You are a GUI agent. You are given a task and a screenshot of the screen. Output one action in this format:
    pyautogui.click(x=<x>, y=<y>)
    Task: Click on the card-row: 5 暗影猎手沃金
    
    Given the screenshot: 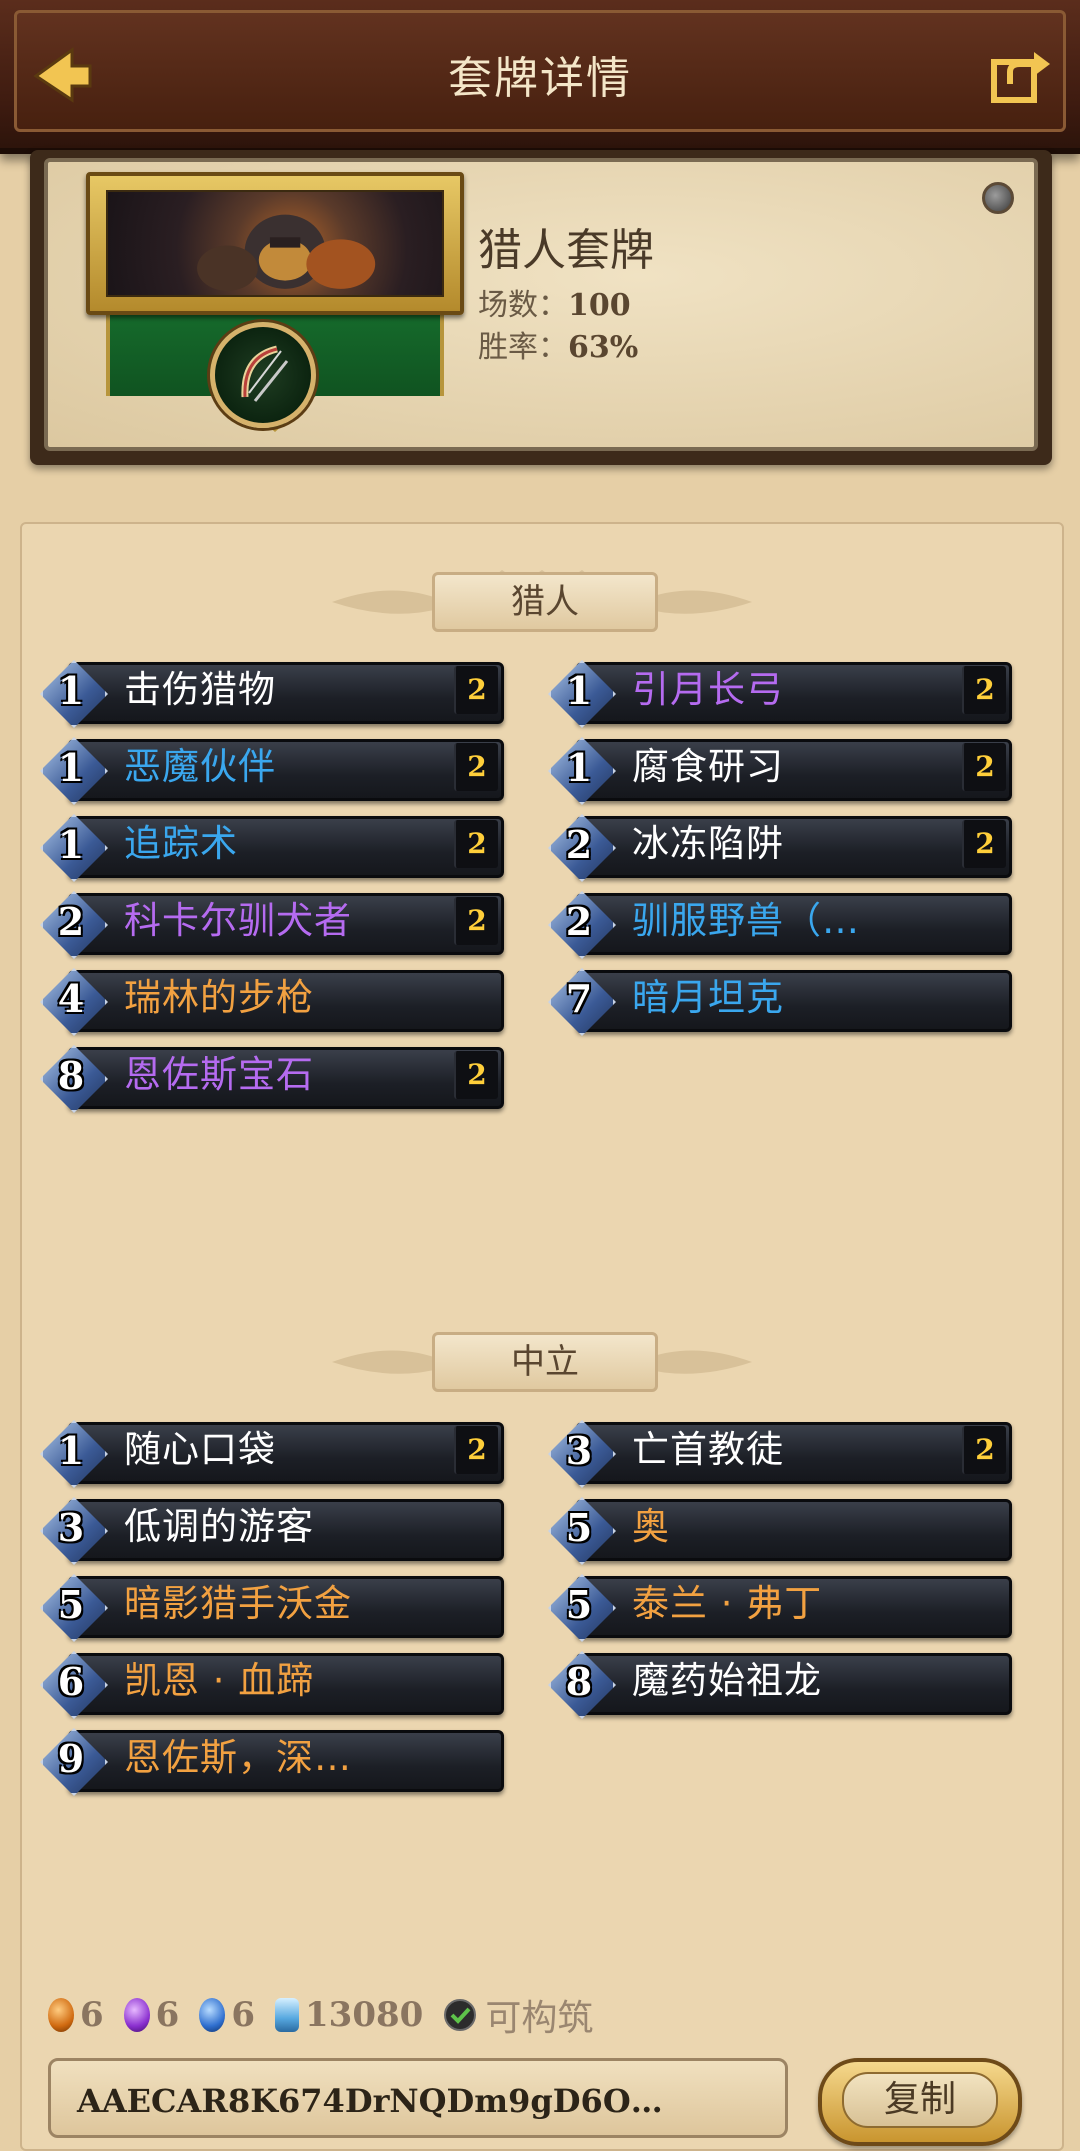 What is the action you would take?
    pyautogui.click(x=269, y=1606)
    